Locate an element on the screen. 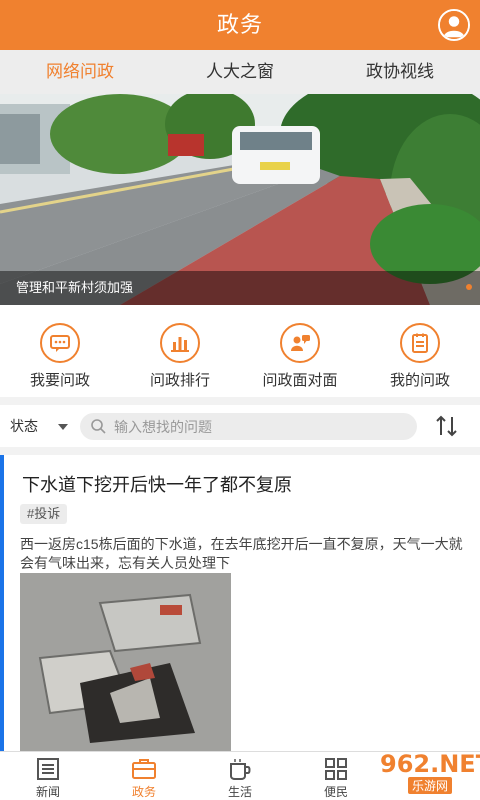 The image size is (480, 800). status-dropdown: 状态 is located at coordinates (24, 426).